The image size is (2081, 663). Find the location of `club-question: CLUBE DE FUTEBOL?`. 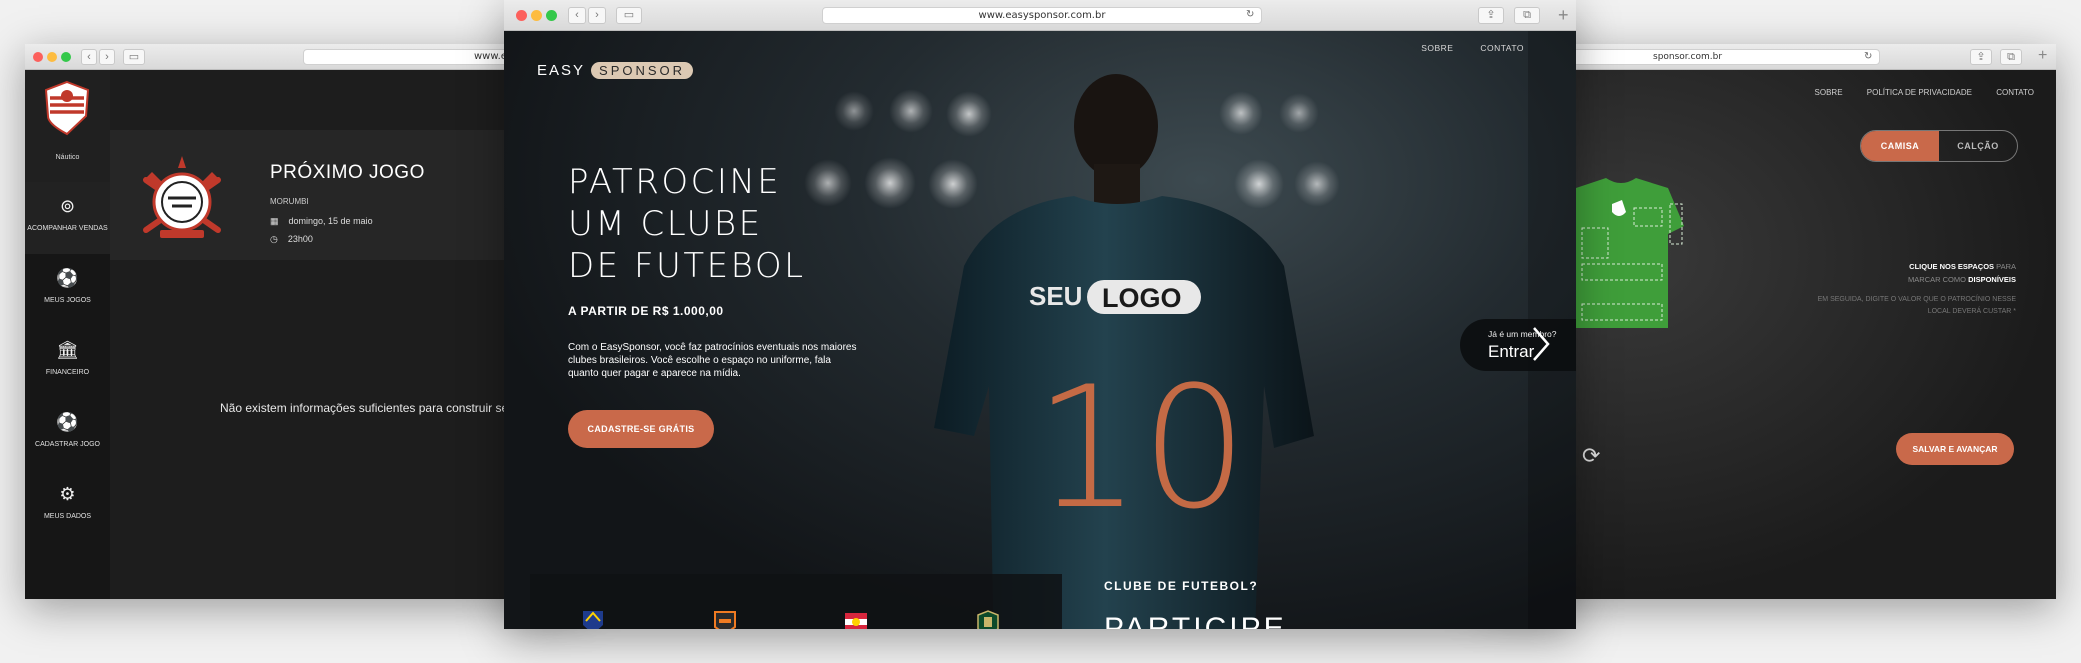

club-question: CLUBE DE FUTEBOL? is located at coordinates (1181, 586).